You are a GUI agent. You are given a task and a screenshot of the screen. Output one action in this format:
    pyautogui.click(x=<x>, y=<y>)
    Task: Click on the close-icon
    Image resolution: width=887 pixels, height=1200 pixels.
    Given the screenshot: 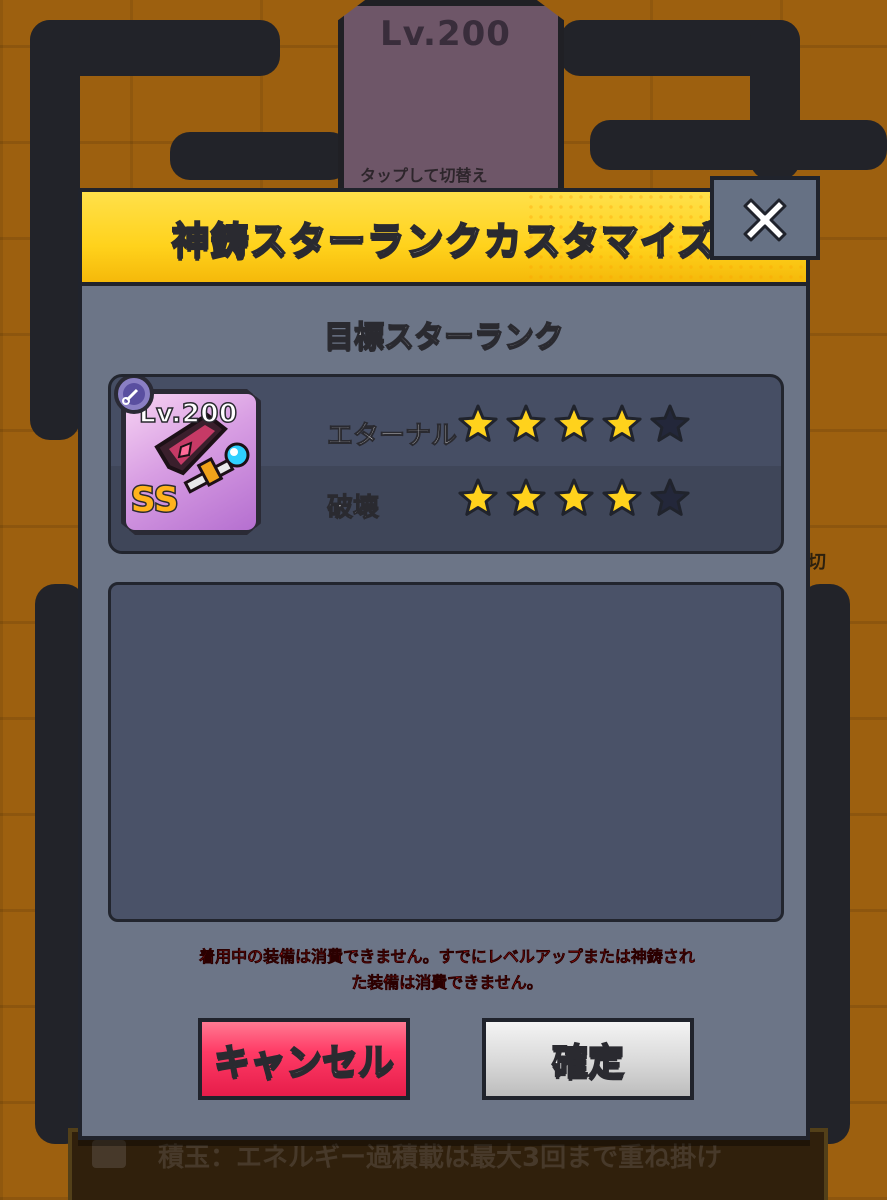 What is the action you would take?
    pyautogui.click(x=765, y=220)
    